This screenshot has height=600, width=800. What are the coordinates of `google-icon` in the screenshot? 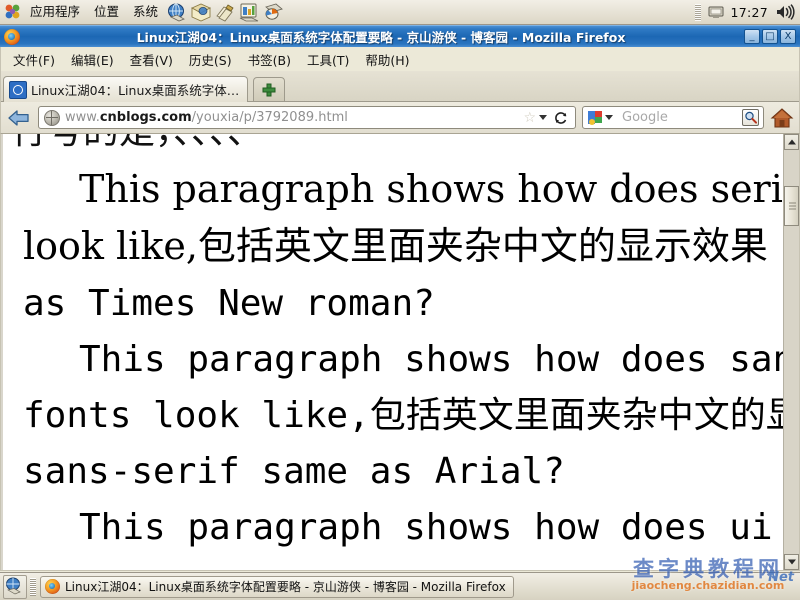 It's located at (595, 117).